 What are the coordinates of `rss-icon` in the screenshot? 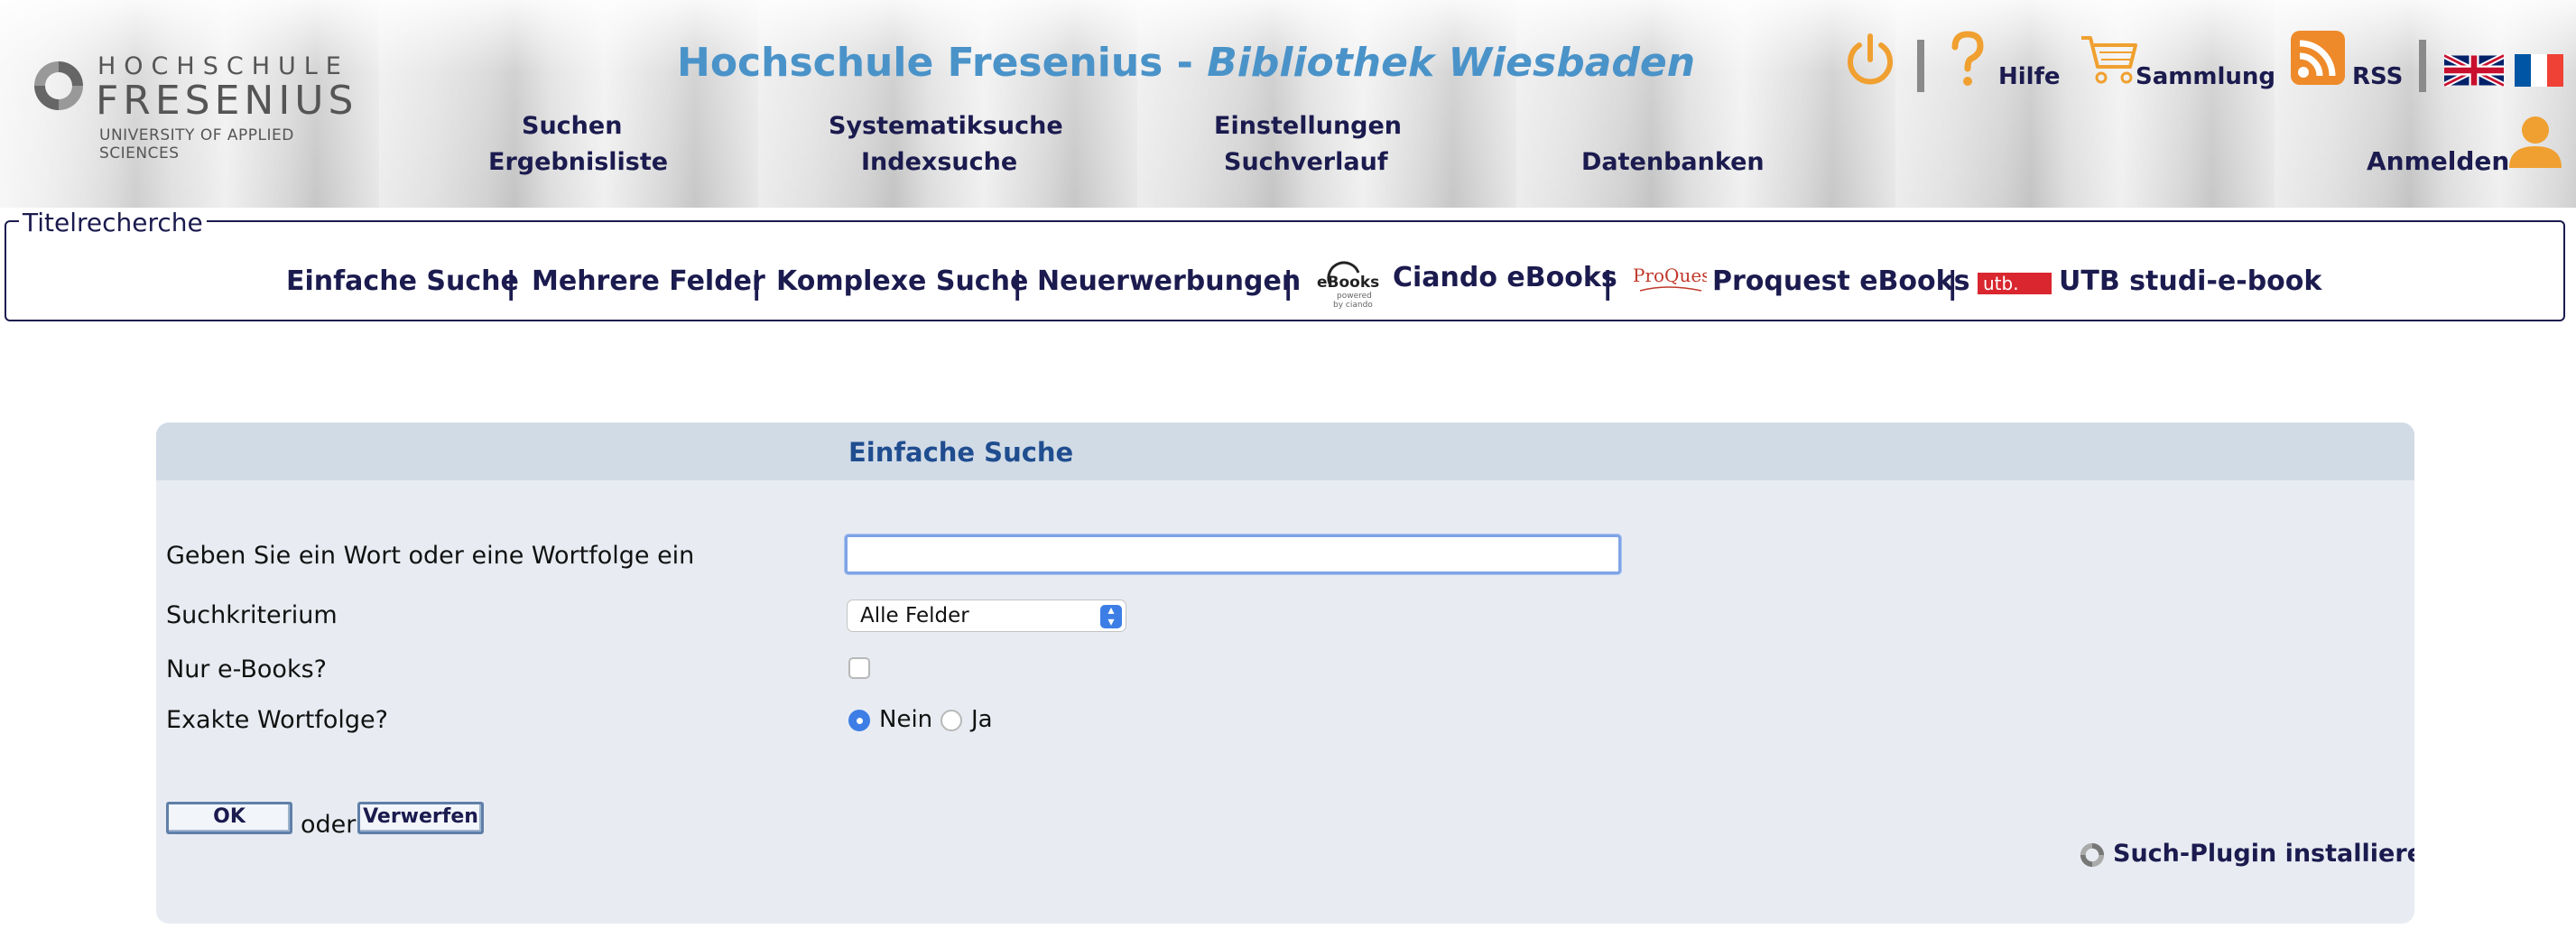 It's located at (2318, 58).